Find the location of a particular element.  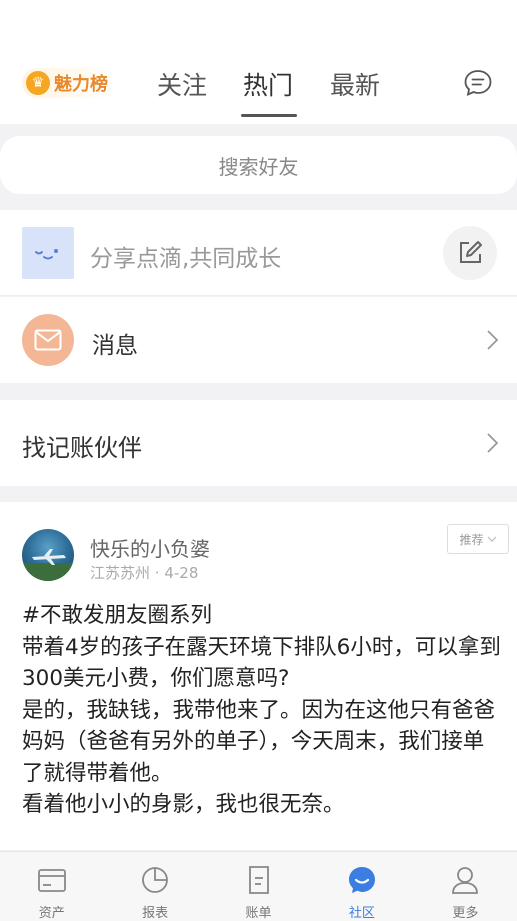

charm-ranking-label: 魅力榜 is located at coordinates (81, 84).